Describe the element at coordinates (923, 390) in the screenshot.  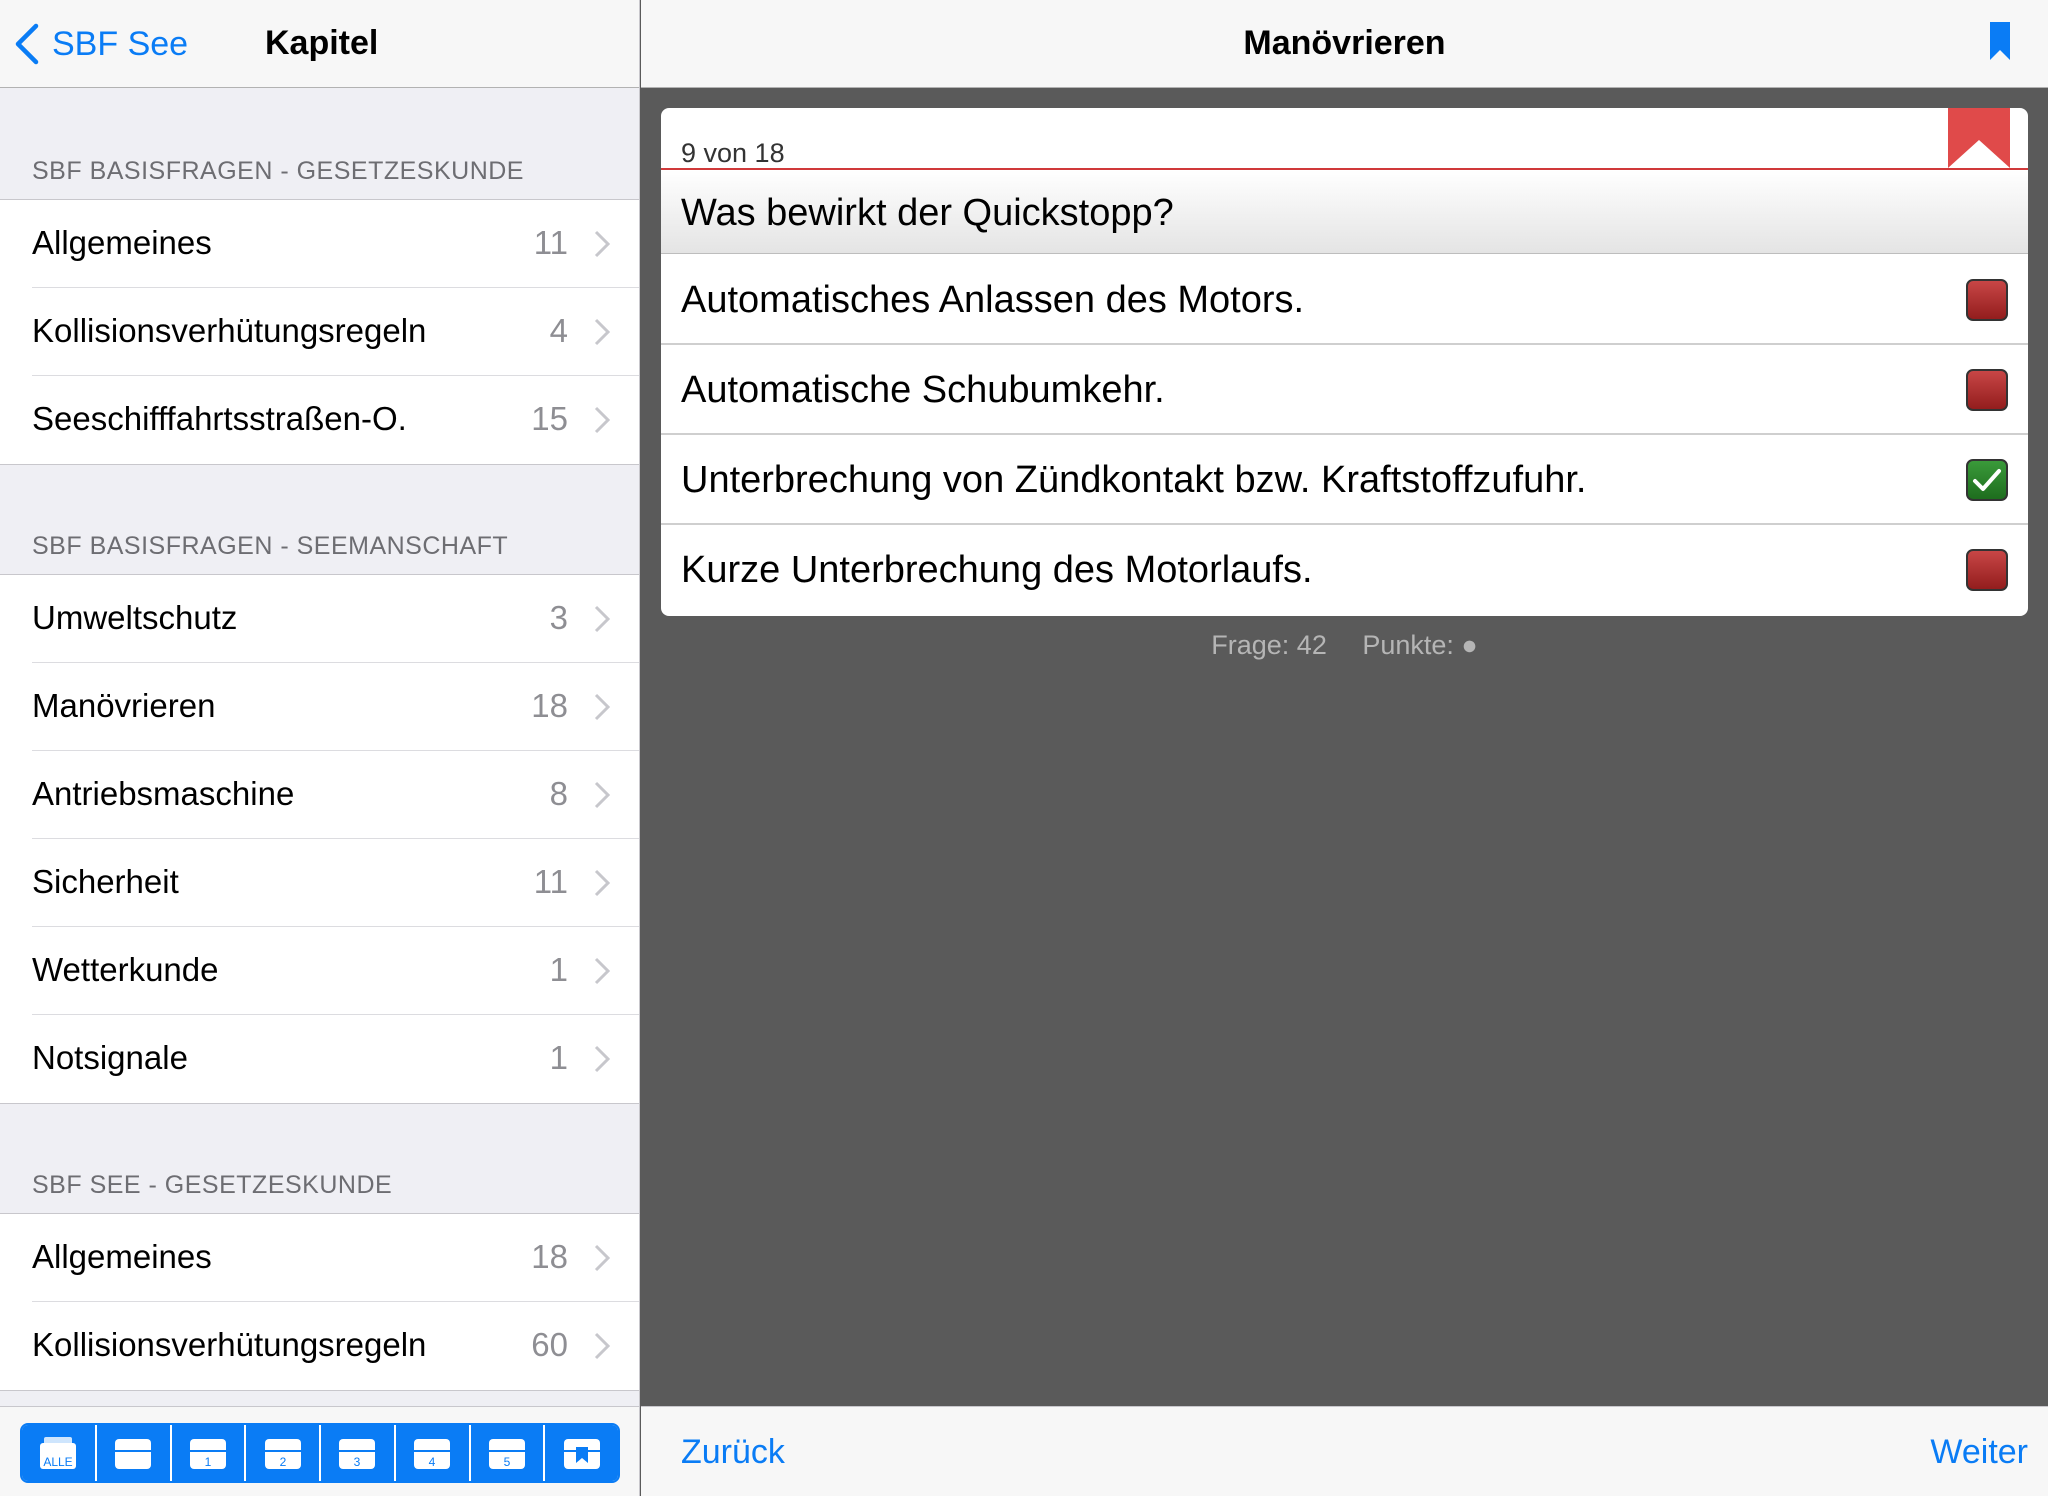
I see `answer-text: Automatische Schubumkehr.` at that location.